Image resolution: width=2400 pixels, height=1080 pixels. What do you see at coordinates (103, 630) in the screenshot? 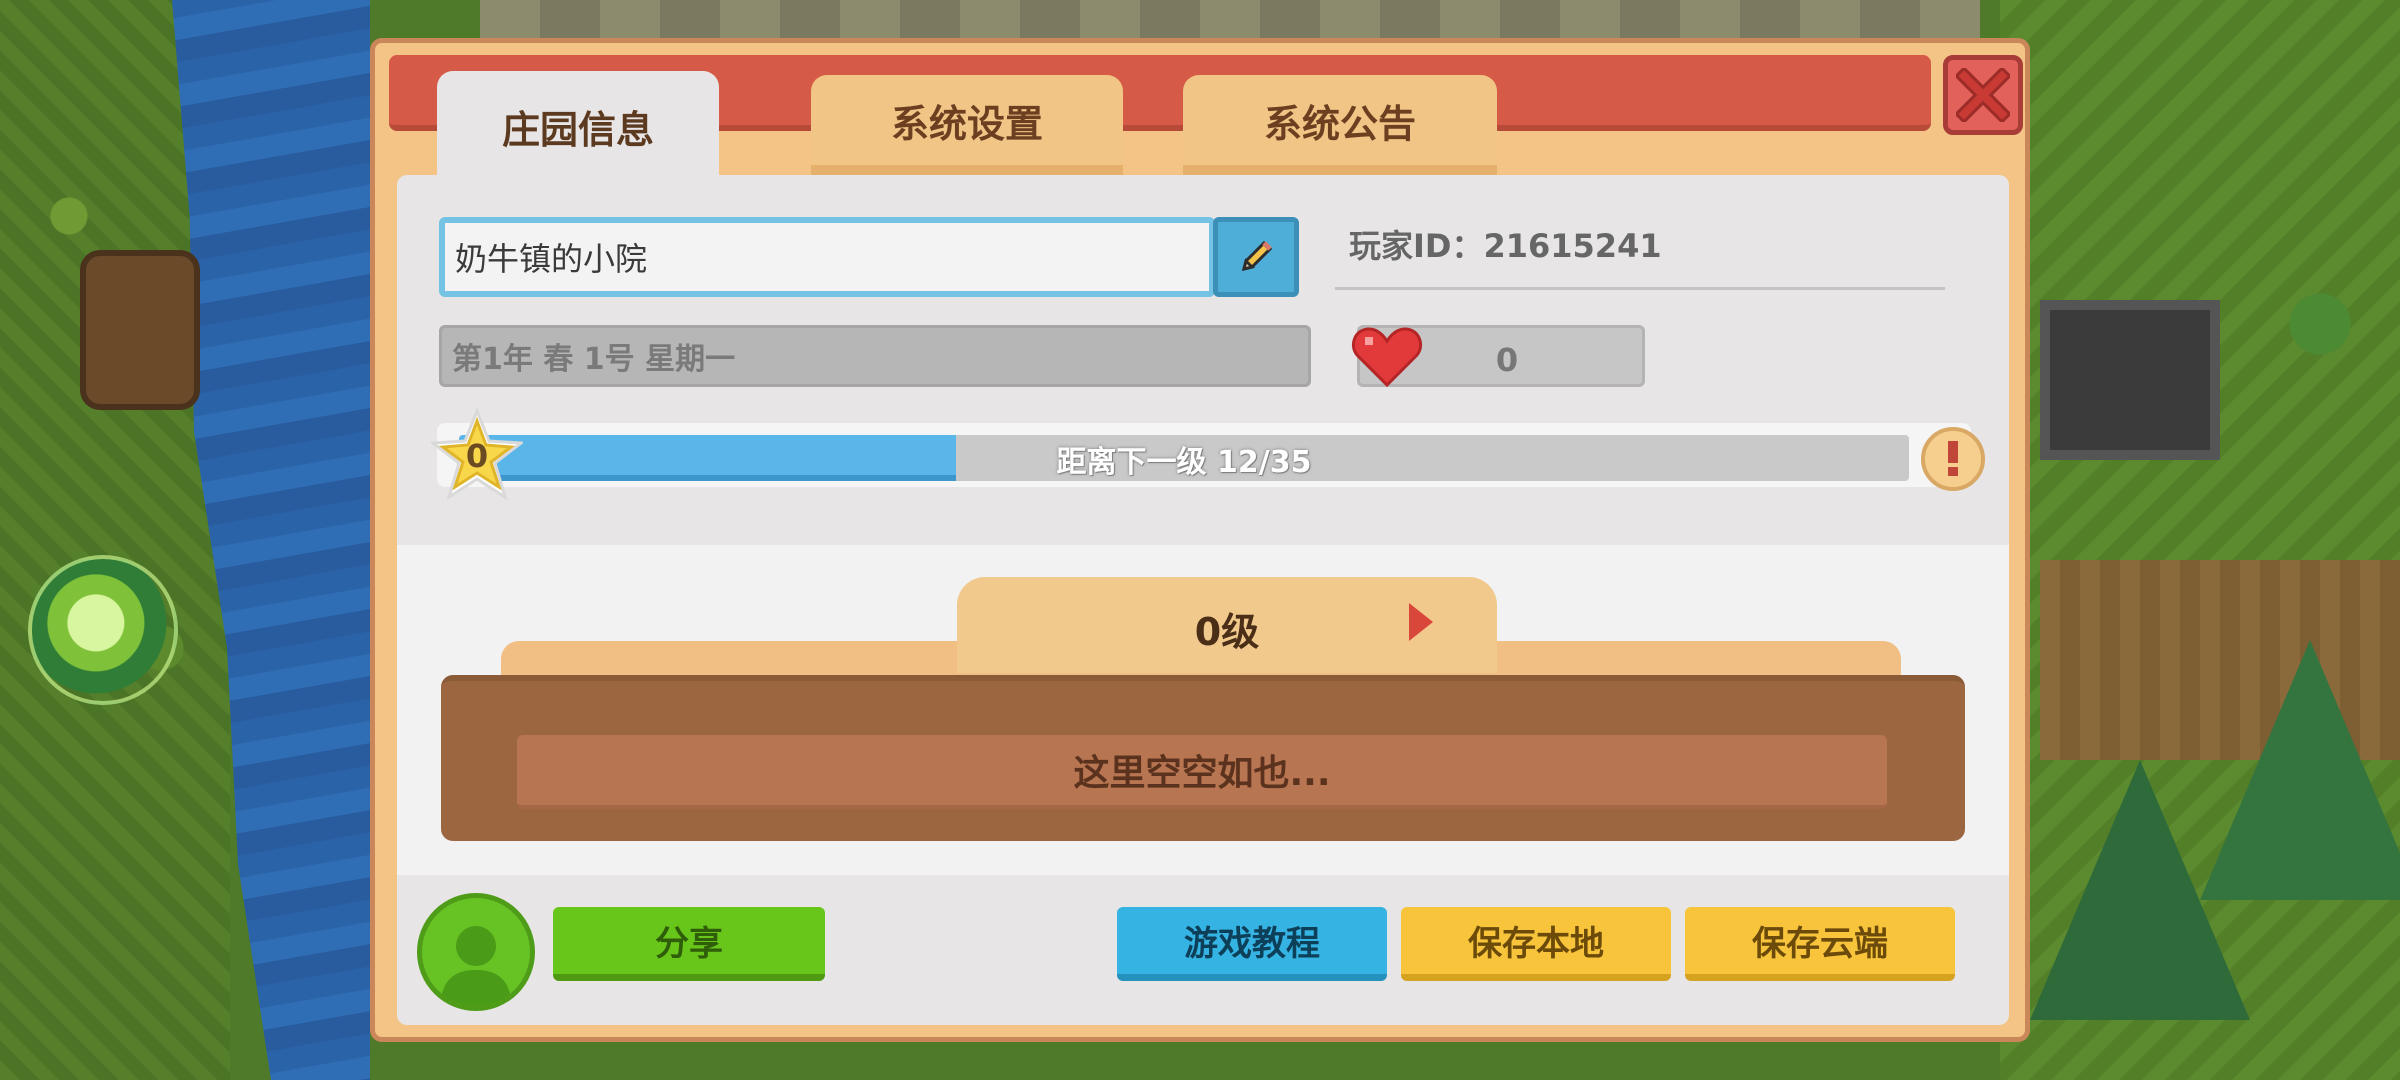
I see `floating-gamepad-button` at bounding box center [103, 630].